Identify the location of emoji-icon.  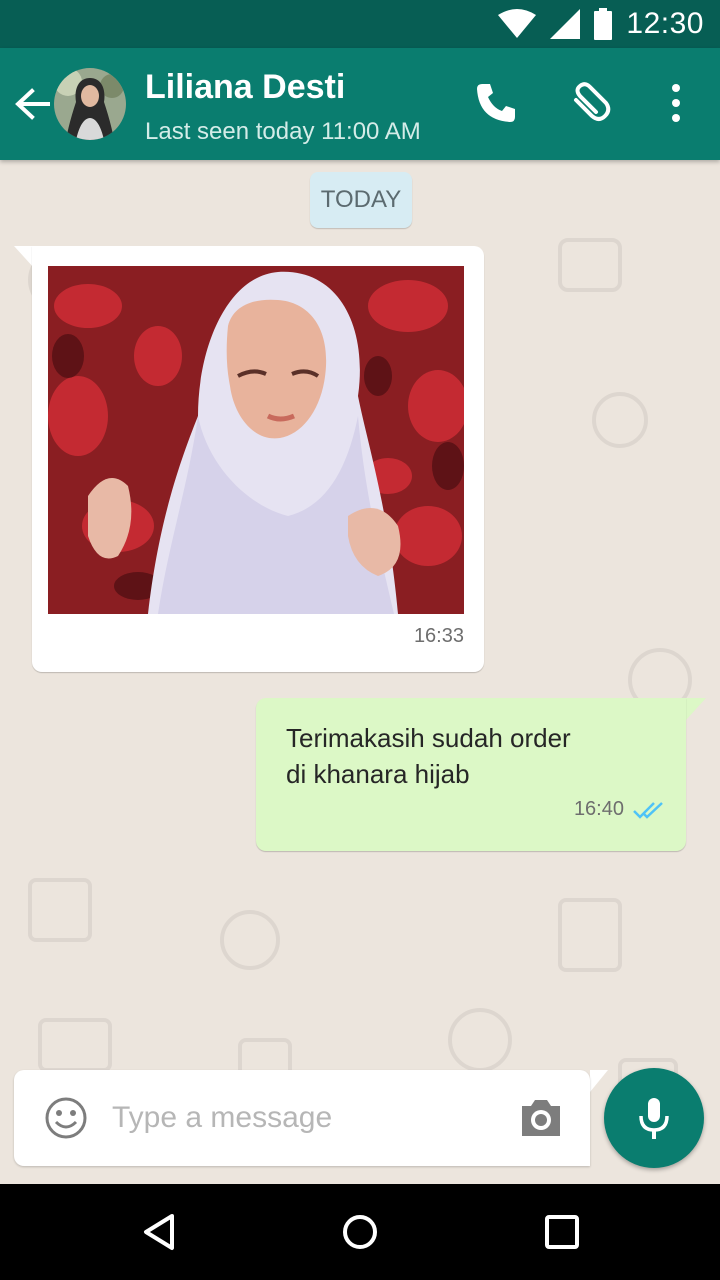
(66, 1118).